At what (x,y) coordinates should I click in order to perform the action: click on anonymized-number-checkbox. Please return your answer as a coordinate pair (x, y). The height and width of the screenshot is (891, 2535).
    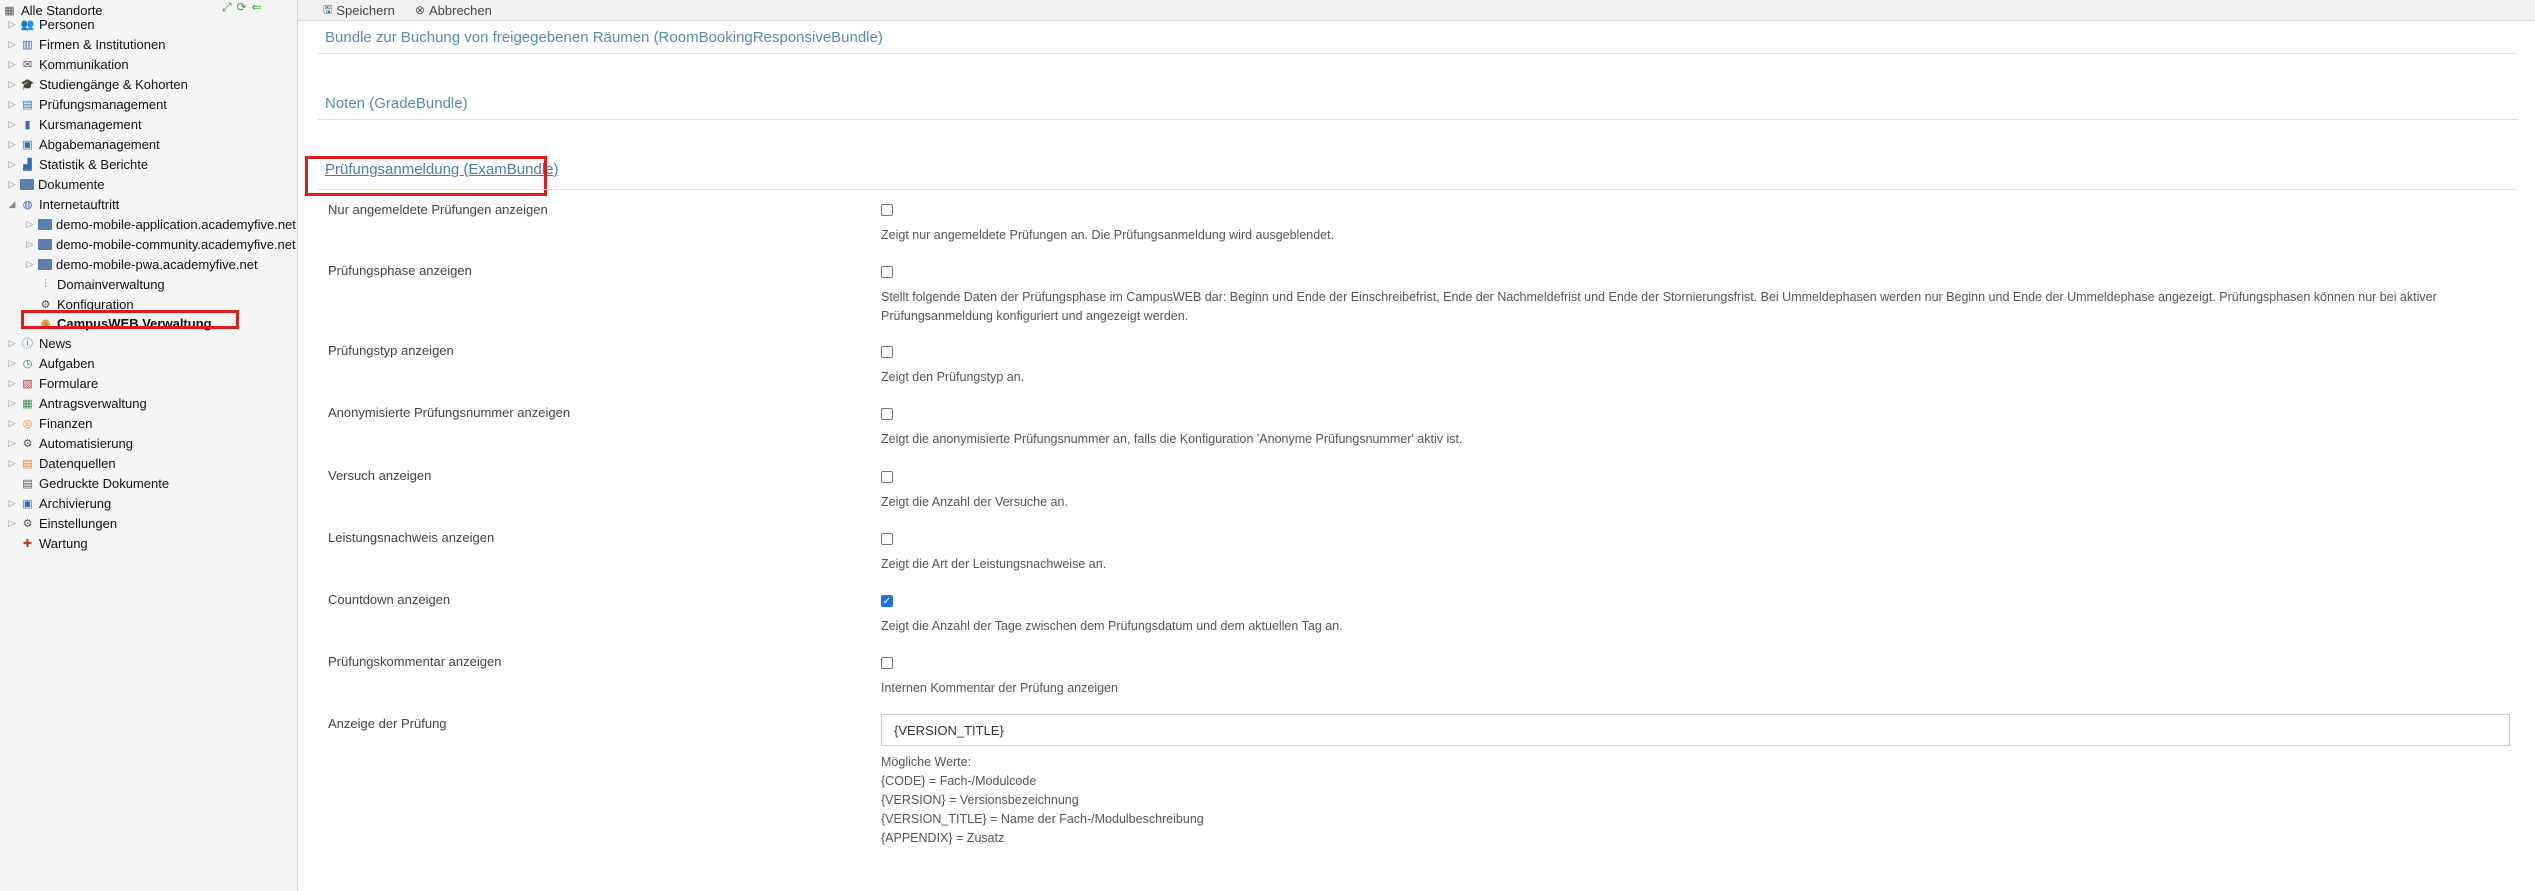
    Looking at the image, I should click on (887, 414).